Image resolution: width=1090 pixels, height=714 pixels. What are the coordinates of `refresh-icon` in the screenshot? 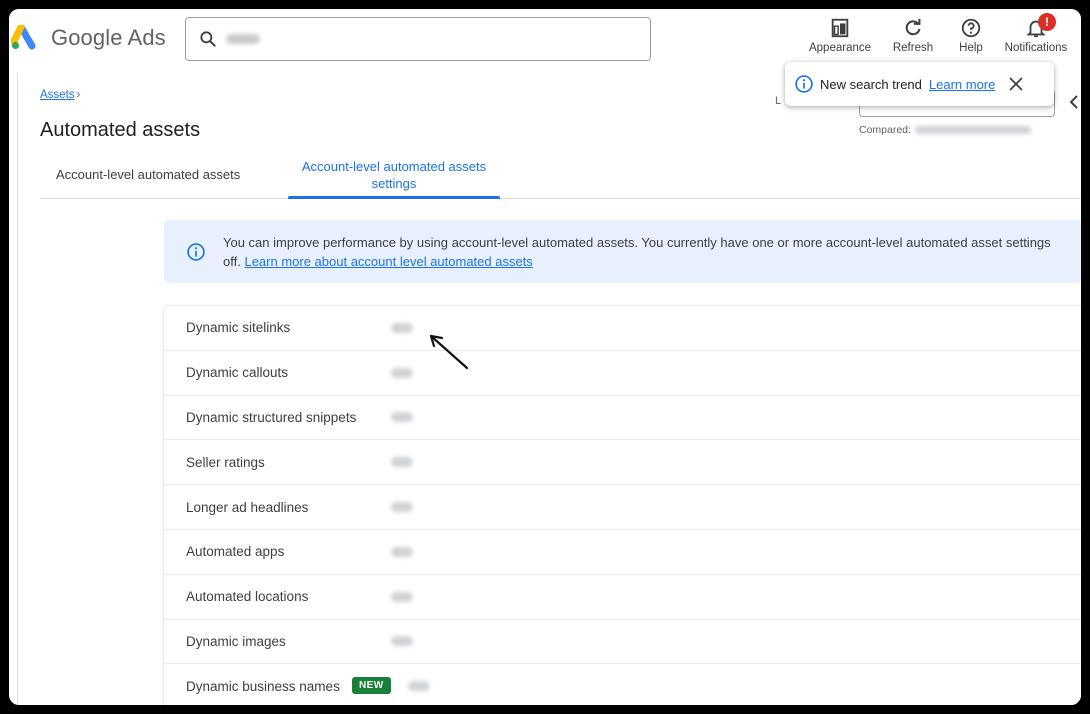 It's located at (913, 27).